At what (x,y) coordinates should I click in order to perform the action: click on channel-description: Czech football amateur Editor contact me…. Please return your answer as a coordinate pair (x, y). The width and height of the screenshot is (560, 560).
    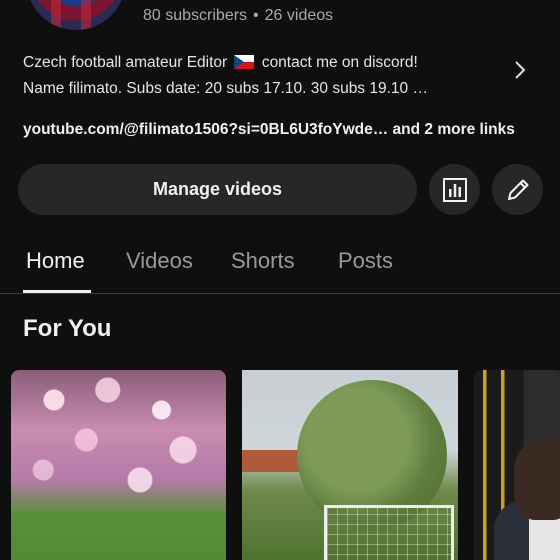
    Looking at the image, I should click on (258, 76).